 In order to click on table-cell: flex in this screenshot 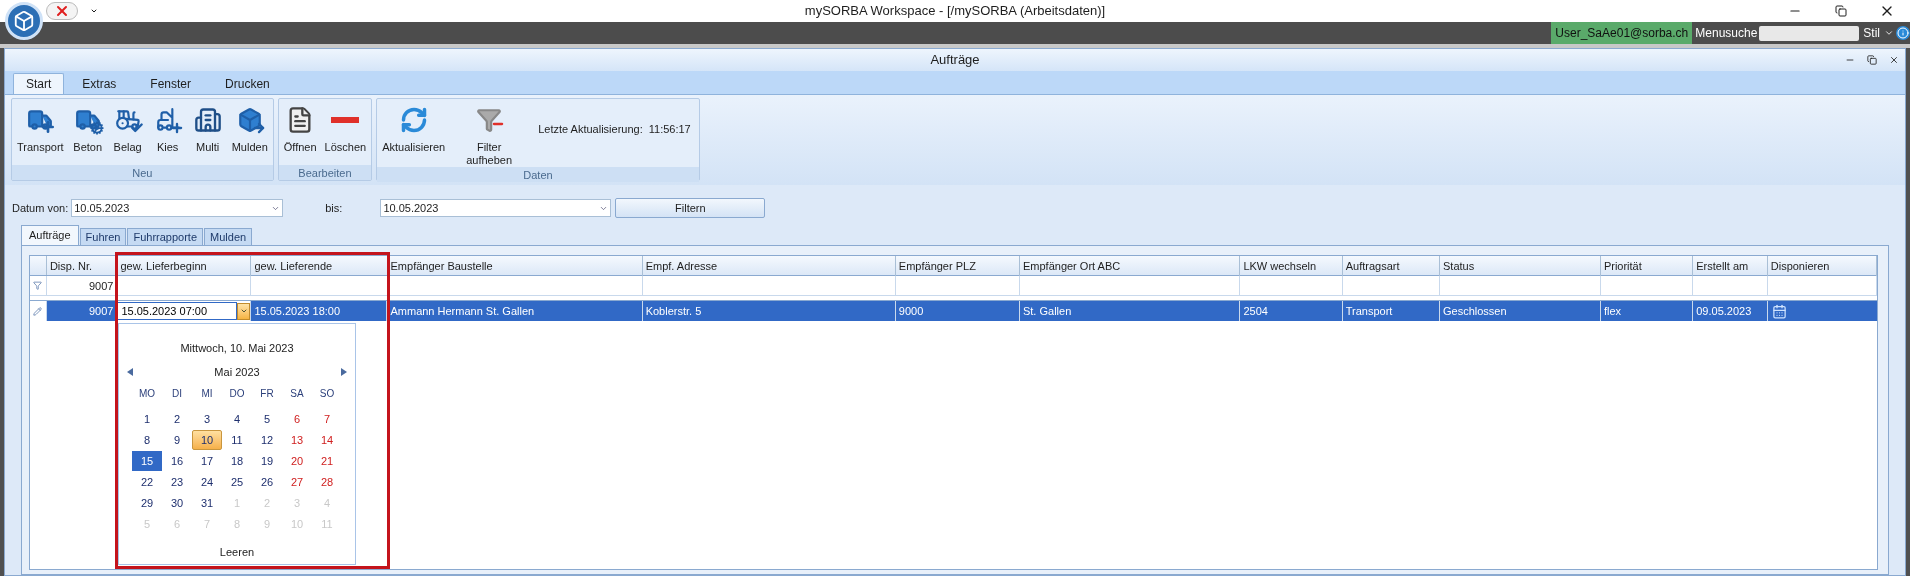, I will do `click(1647, 311)`.